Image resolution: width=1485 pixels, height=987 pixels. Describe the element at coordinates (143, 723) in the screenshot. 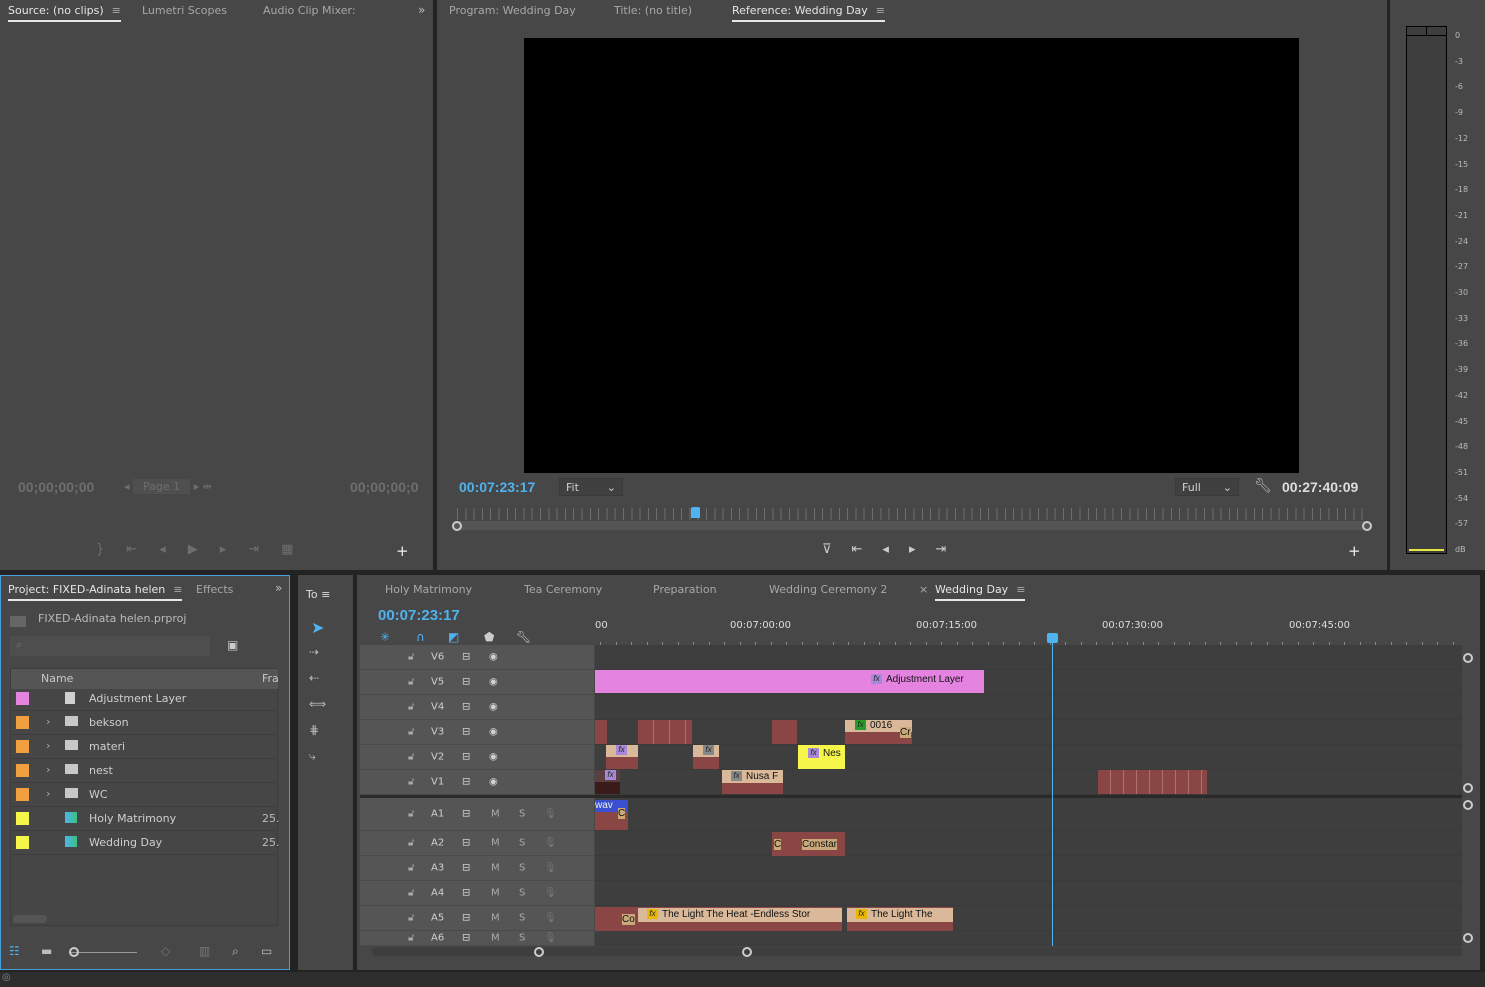

I see `project-item: › bekson` at that location.